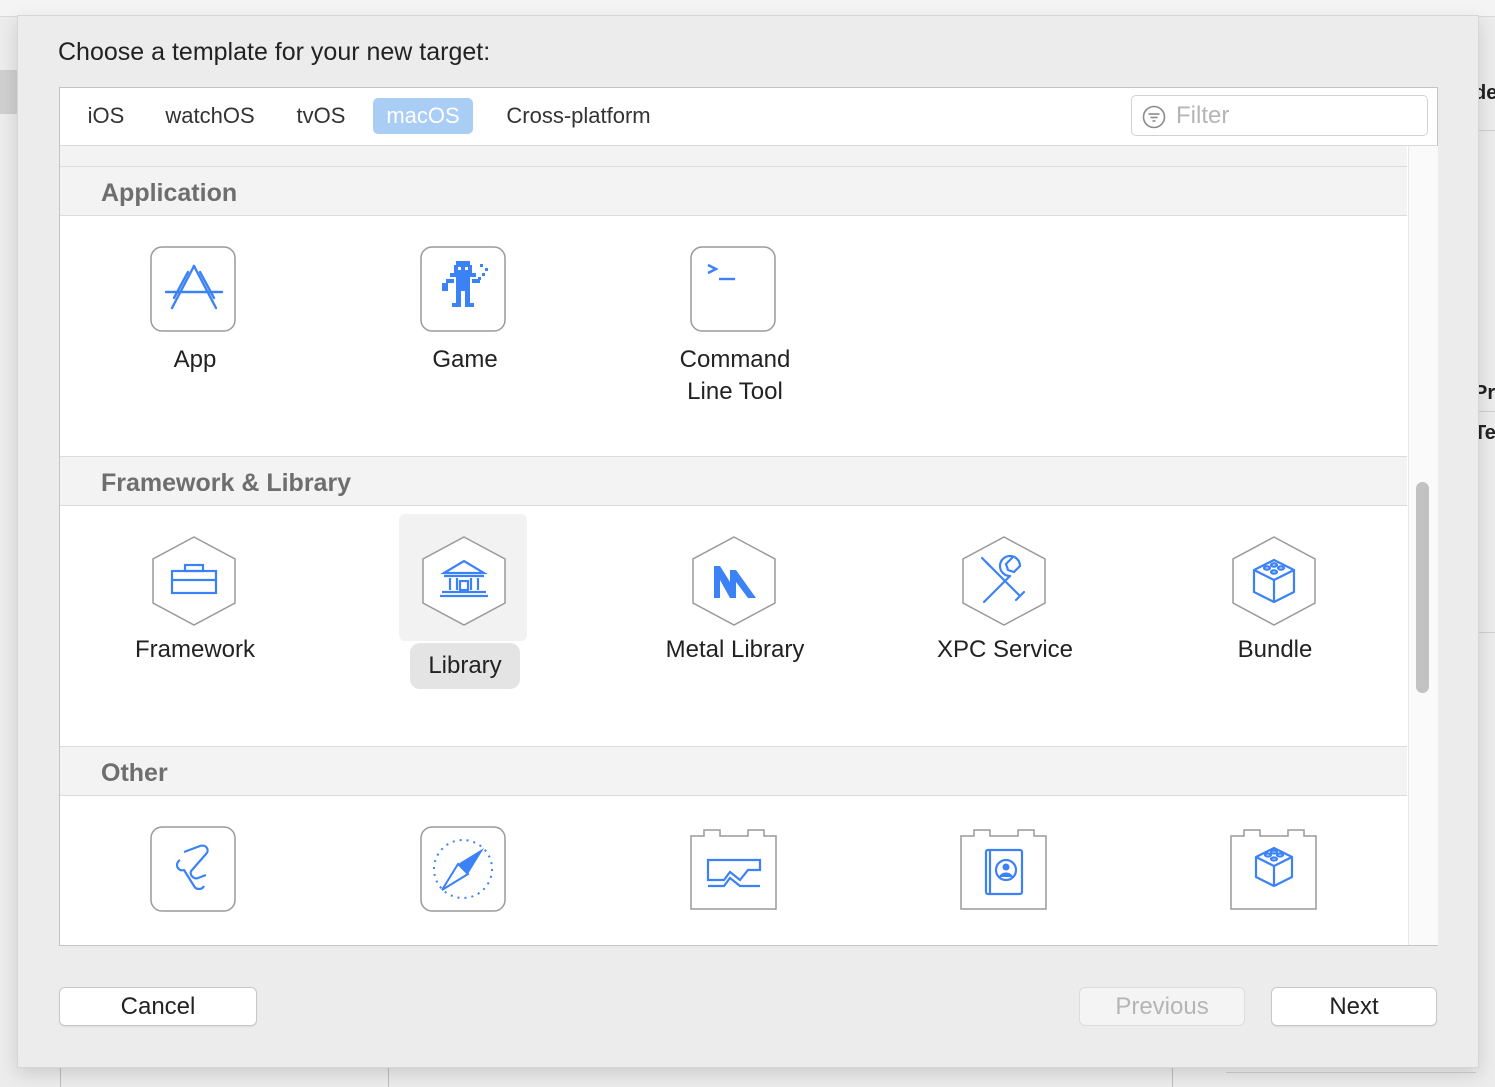  I want to click on template-command-line-tool: Command Line Tool, so click(735, 336).